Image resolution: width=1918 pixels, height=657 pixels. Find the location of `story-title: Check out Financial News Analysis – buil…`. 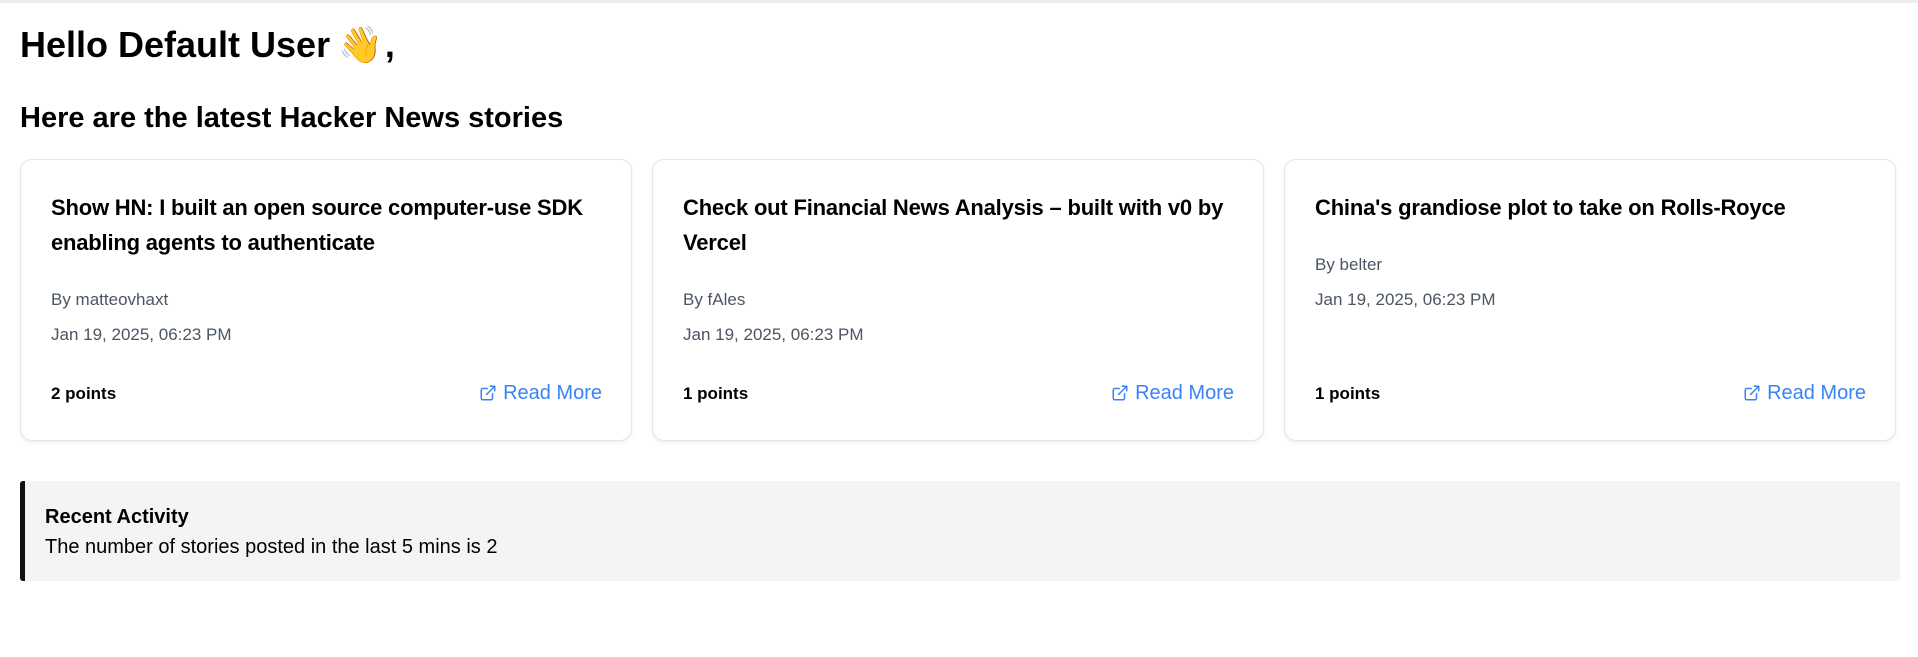

story-title: Check out Financial News Analysis – buil… is located at coordinates (953, 225).